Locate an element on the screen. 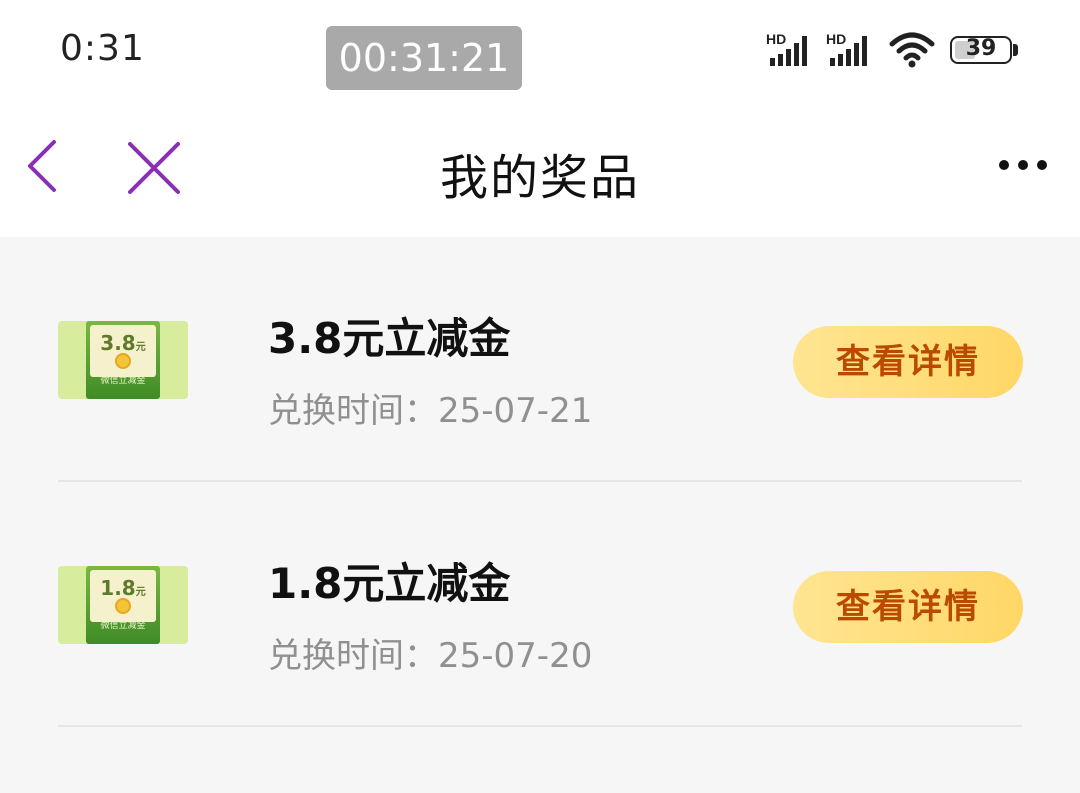 This screenshot has height=793, width=1080. redeem-time-value: 25-07-21 is located at coordinates (515, 411).